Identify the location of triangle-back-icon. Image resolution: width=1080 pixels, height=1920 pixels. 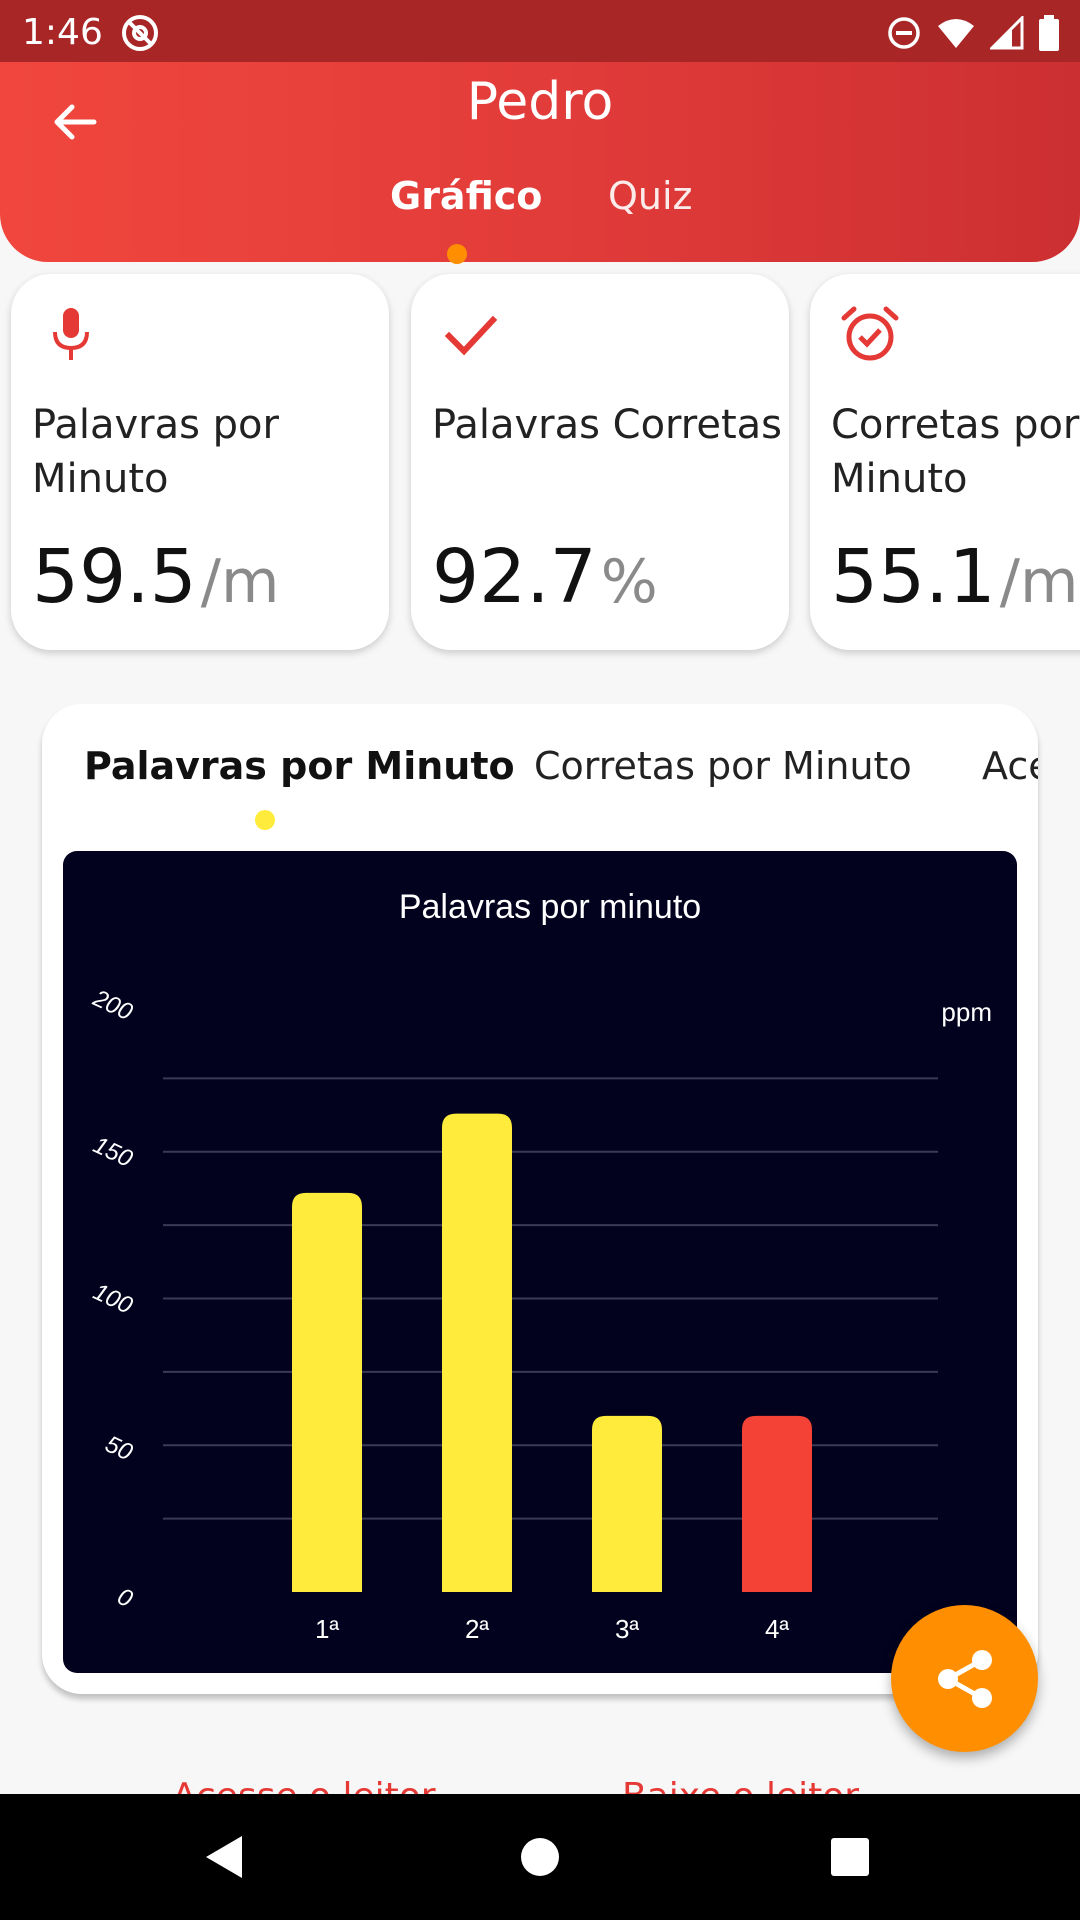
(224, 1857).